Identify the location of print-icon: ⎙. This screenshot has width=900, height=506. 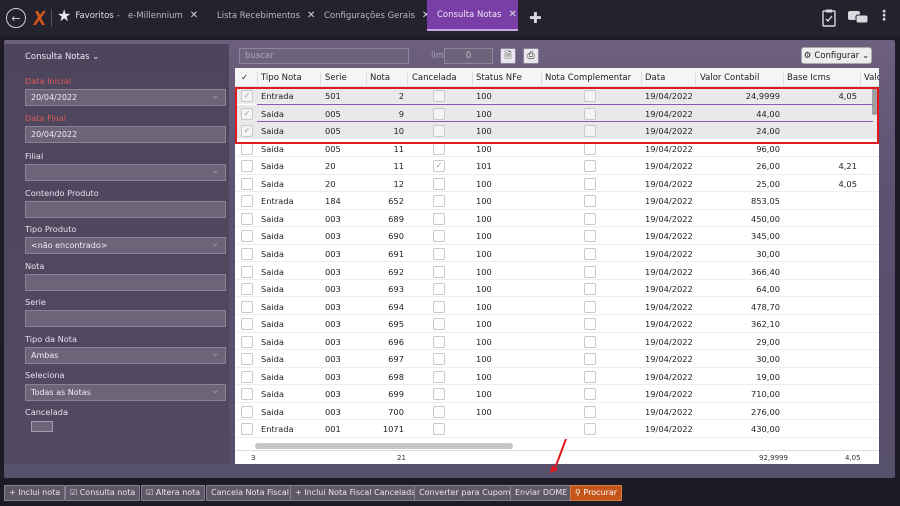
(531, 56).